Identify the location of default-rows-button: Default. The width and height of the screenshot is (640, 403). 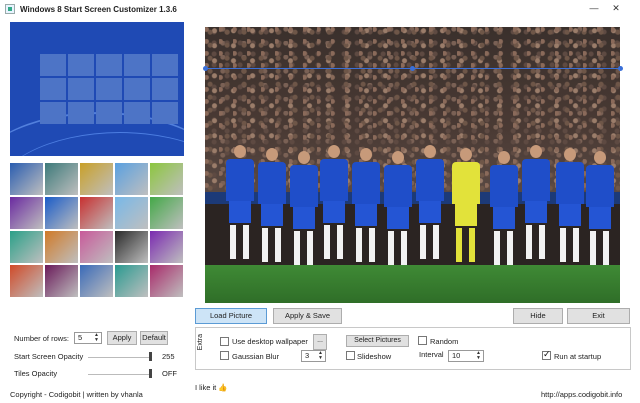
(154, 338).